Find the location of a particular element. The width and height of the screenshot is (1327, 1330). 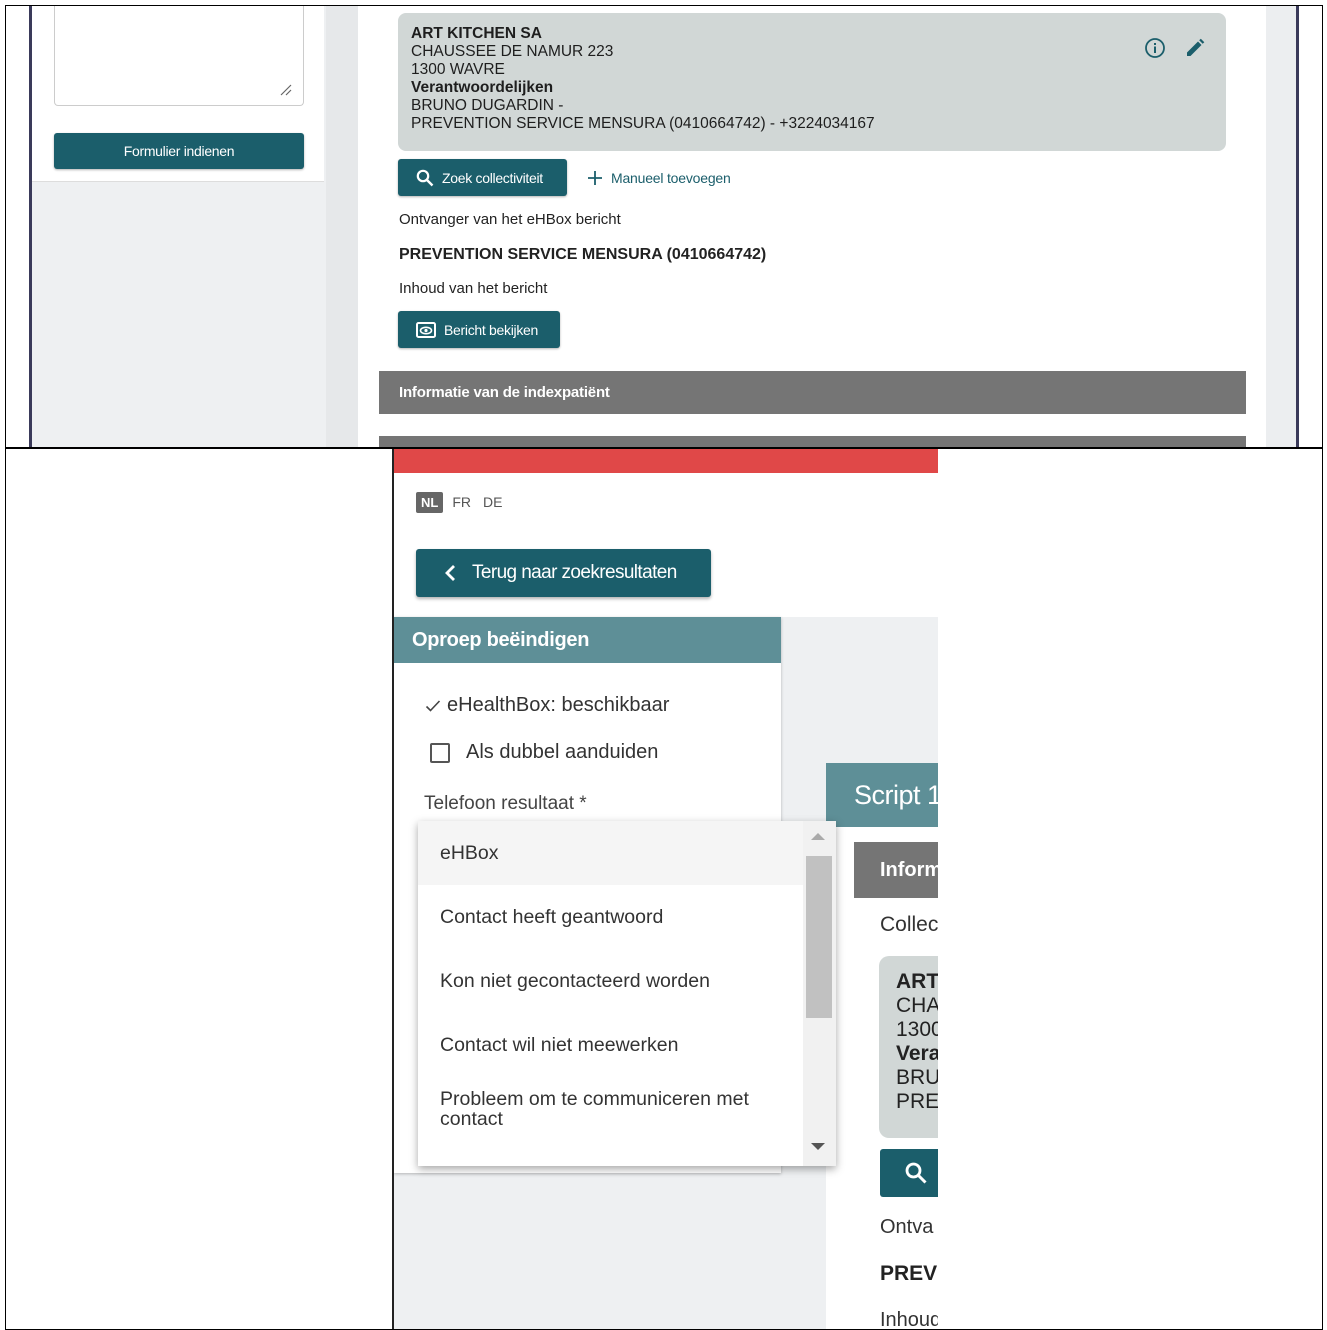

manual-add-link: Manueel toevoegen is located at coordinates (659, 178).